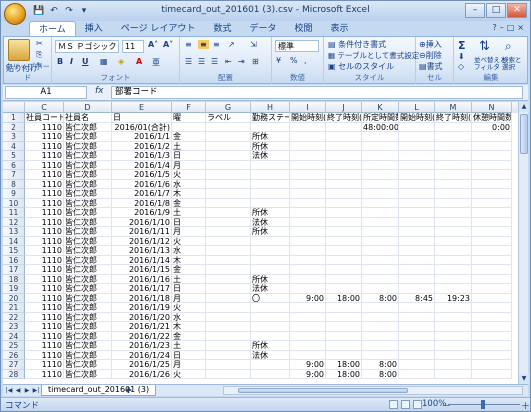 The width and height of the screenshot is (531, 412). What do you see at coordinates (71, 61) in the screenshot?
I see `italic-button: I` at bounding box center [71, 61].